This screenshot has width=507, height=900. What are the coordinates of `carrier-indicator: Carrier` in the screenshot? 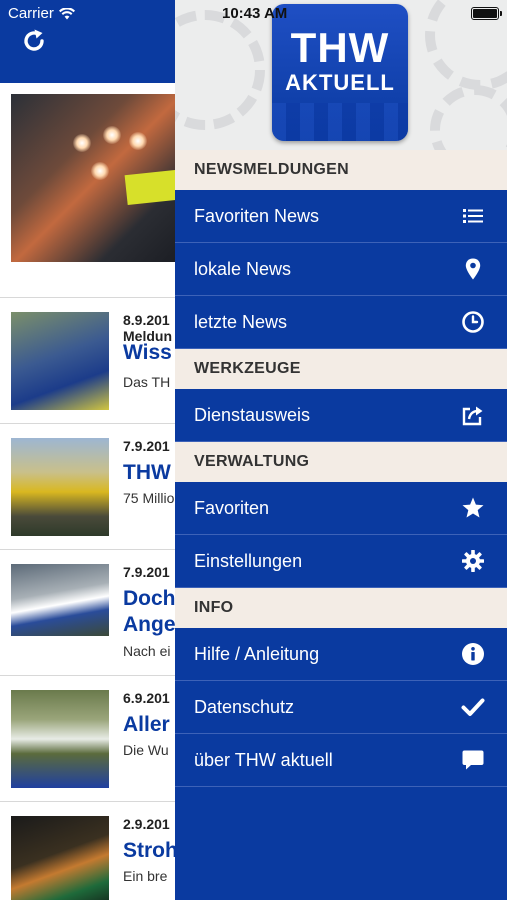 It's located at (41, 13).